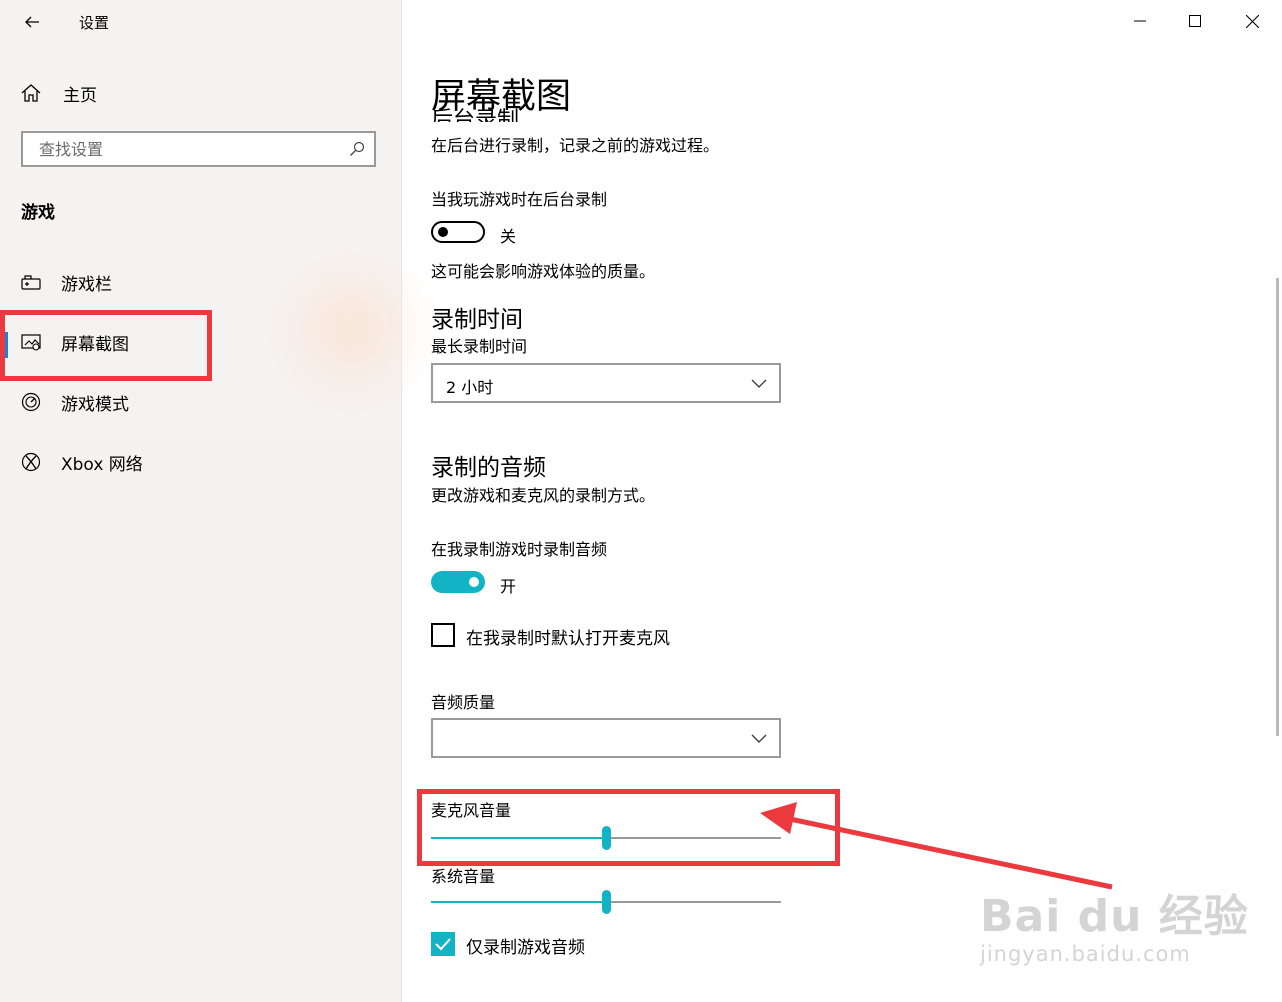 The height and width of the screenshot is (1002, 1282). Describe the element at coordinates (936, 846) in the screenshot. I see `annotation-arrow` at that location.